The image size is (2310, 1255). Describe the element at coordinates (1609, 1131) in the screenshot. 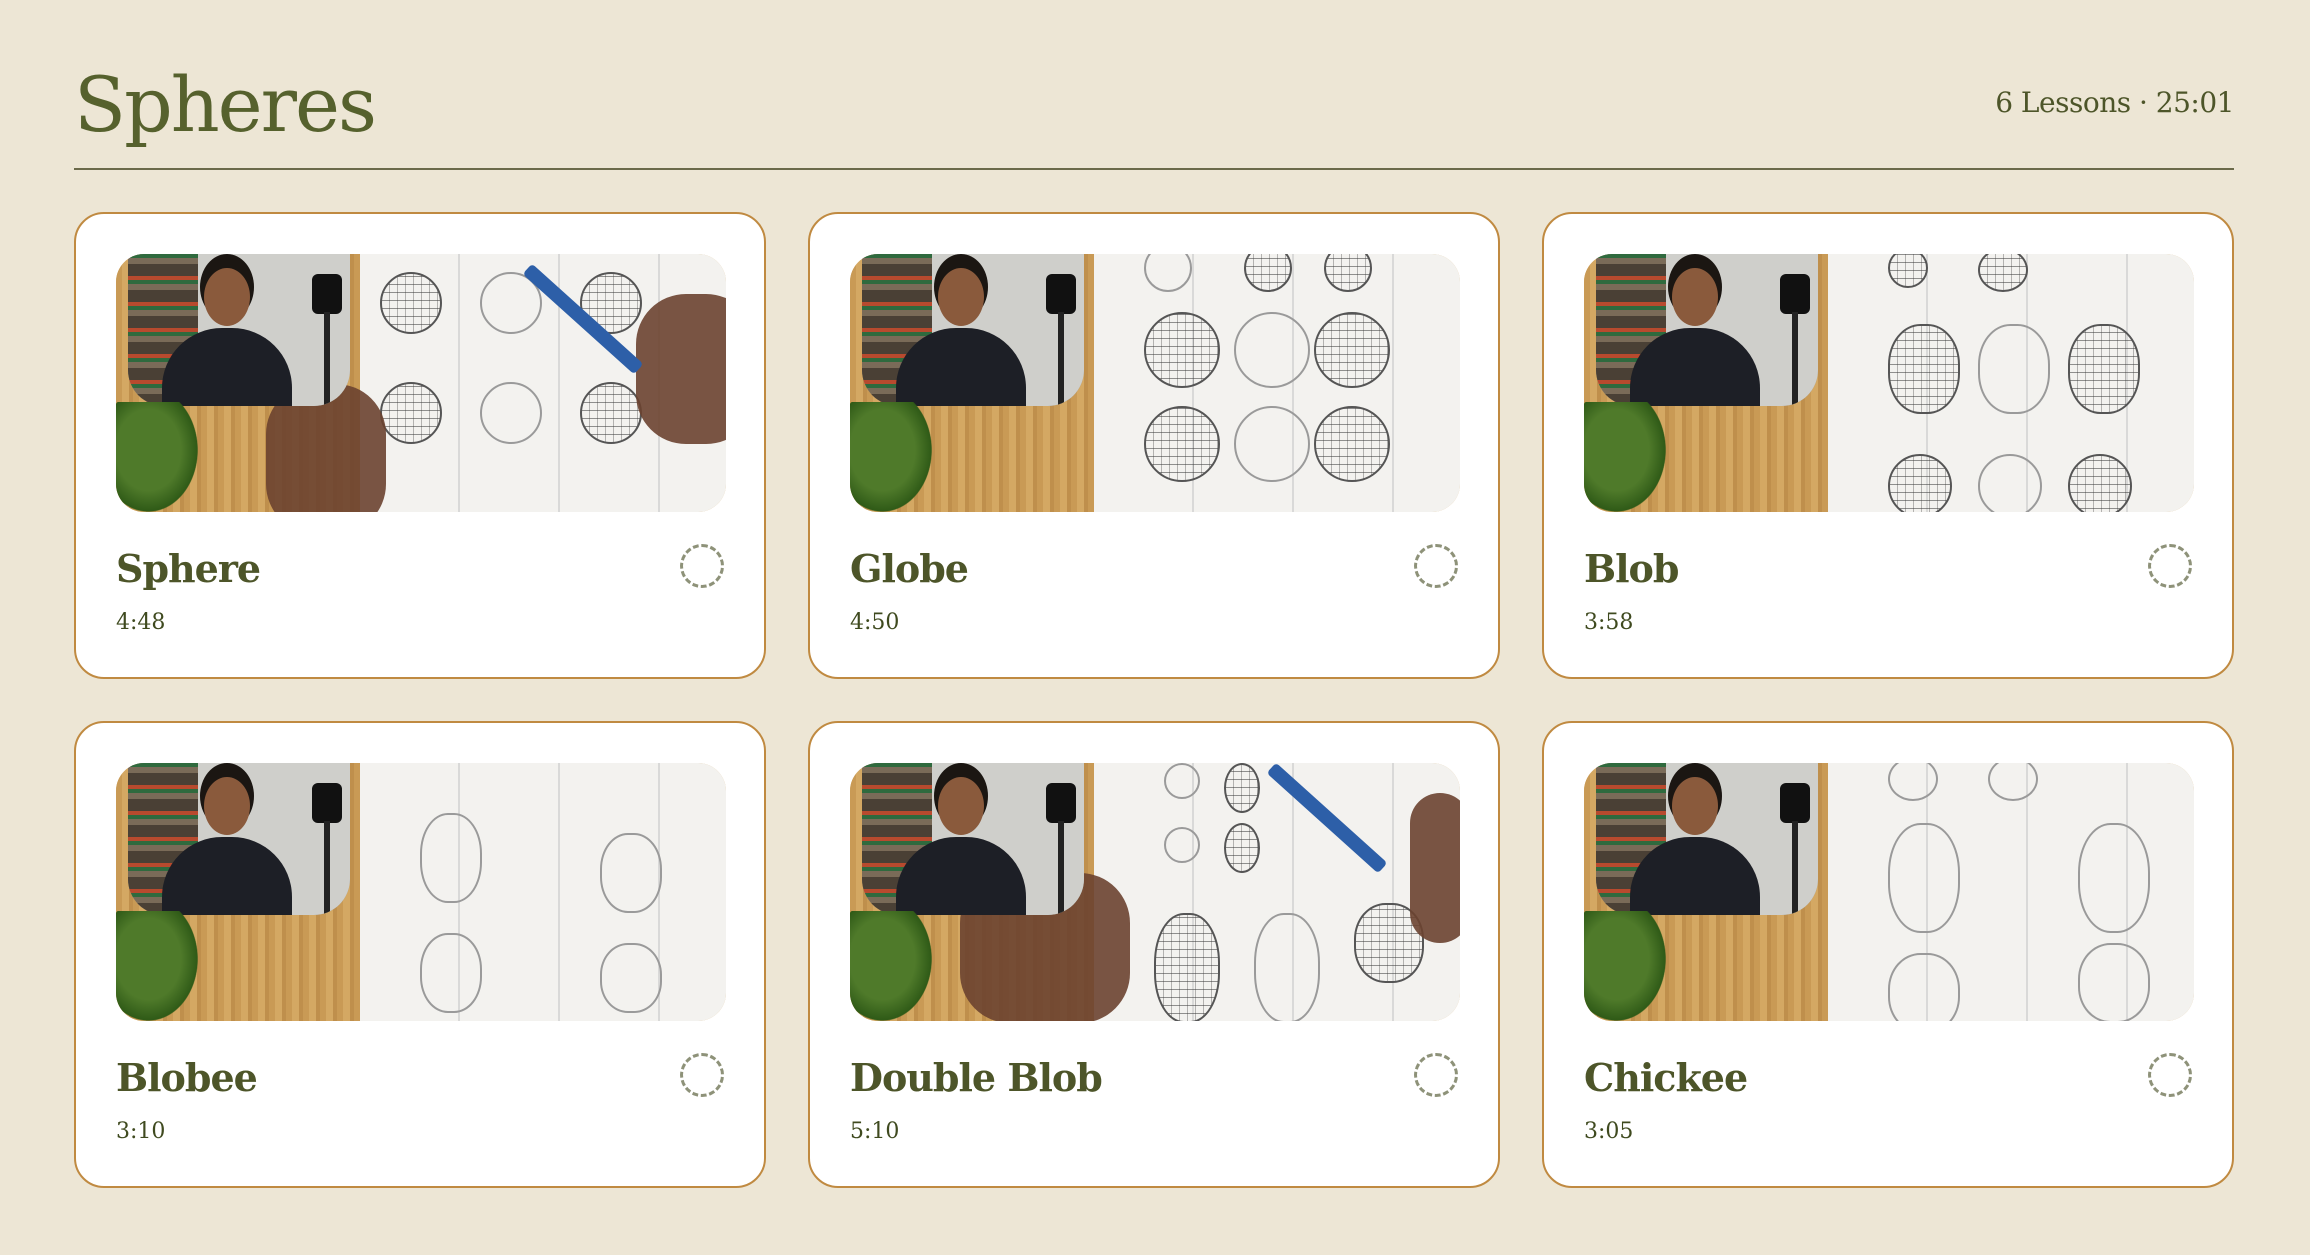

I see `lesson-duration: 3:05` at that location.